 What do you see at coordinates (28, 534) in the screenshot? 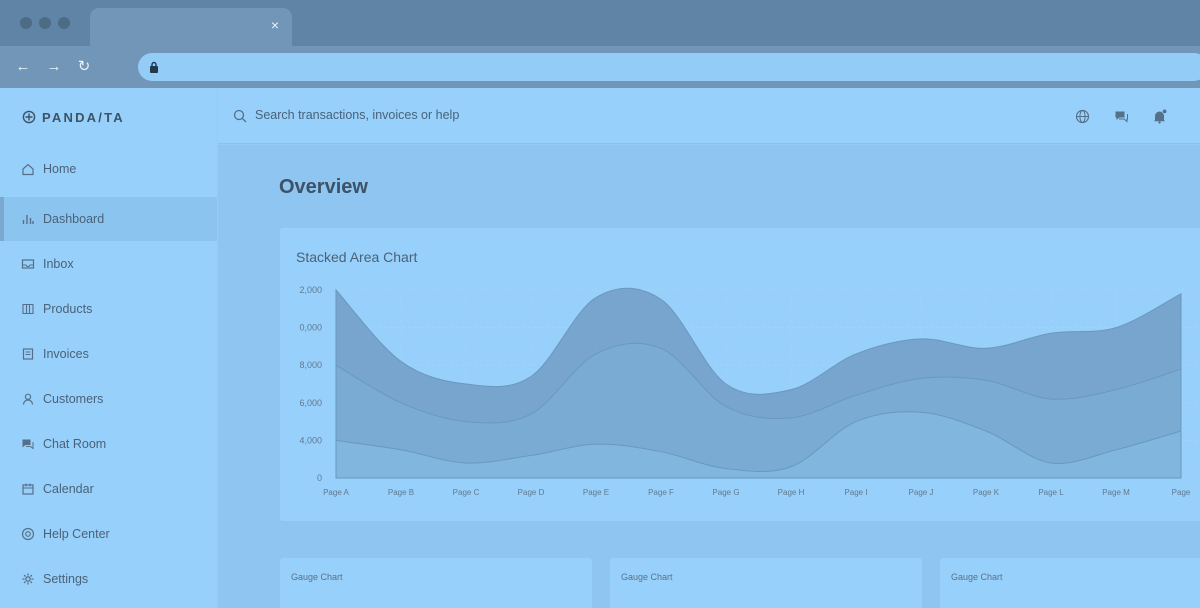
I see `help-icon` at bounding box center [28, 534].